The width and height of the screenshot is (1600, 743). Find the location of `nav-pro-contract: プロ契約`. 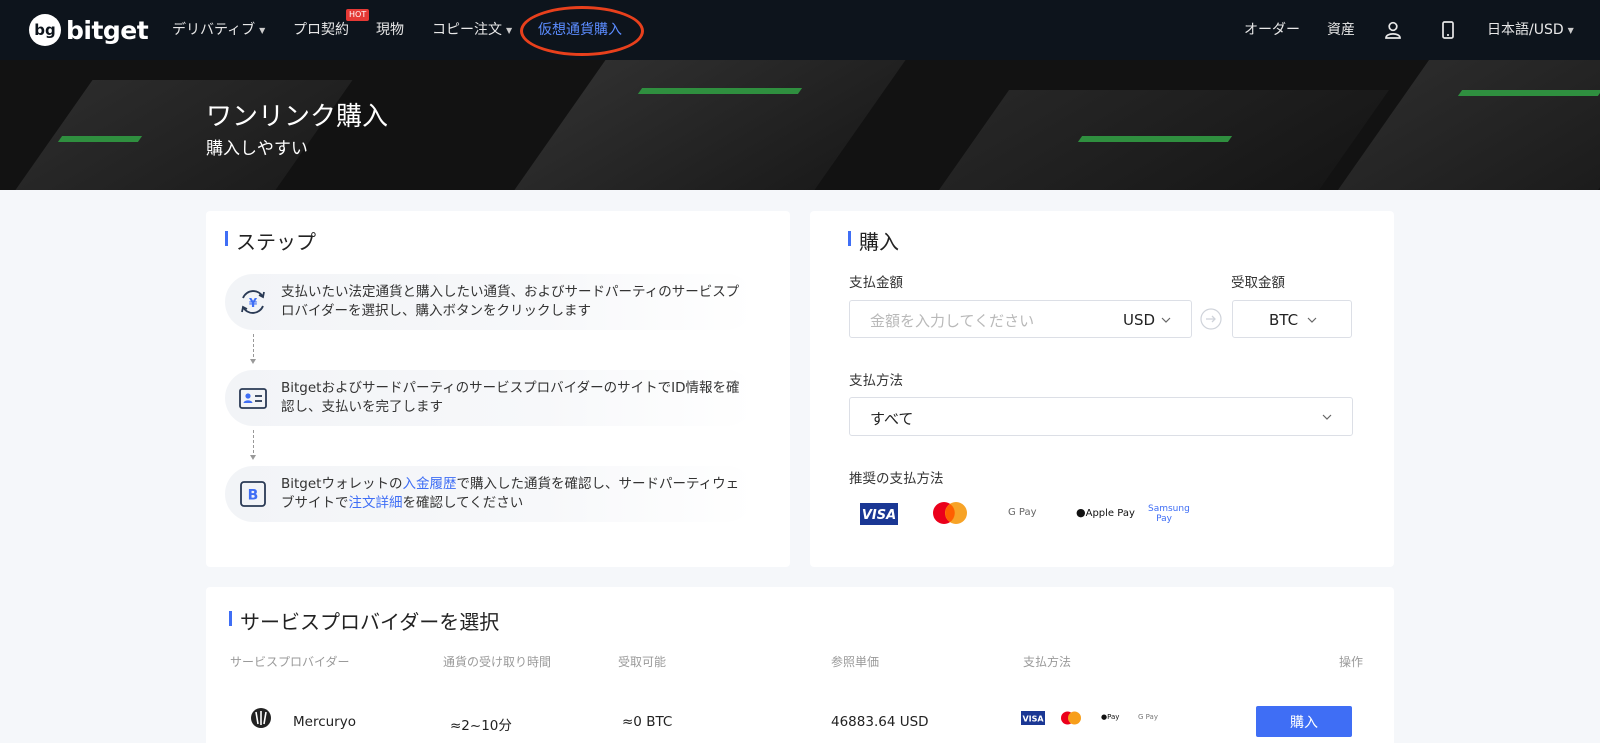

nav-pro-contract: プロ契約 is located at coordinates (321, 29).